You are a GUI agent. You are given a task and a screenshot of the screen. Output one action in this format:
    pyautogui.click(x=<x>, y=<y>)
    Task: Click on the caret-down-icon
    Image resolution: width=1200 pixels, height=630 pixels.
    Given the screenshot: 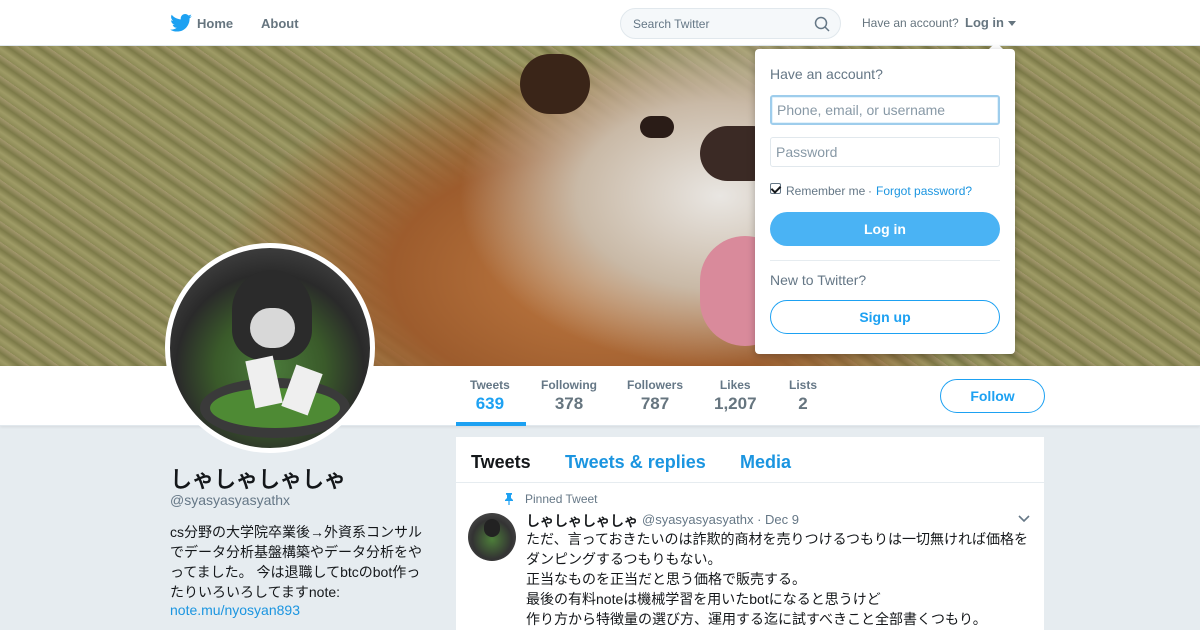 What is the action you would take?
    pyautogui.click(x=1012, y=23)
    